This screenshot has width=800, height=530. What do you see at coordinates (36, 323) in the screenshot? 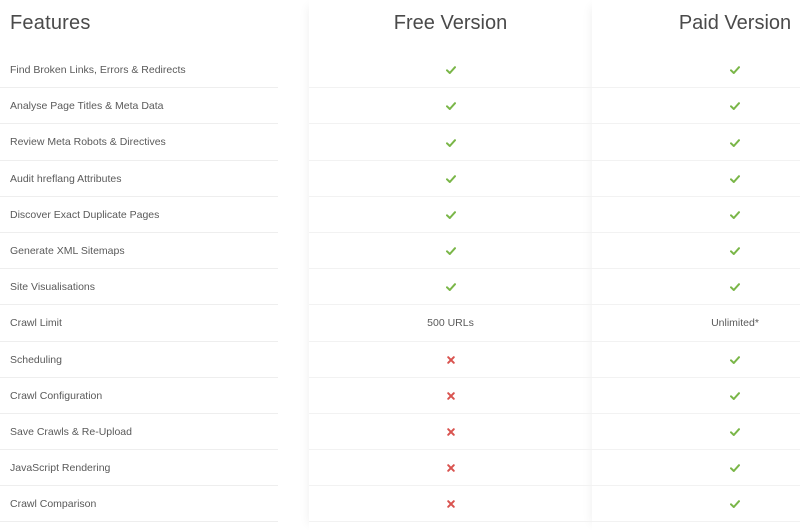
I see `feature-name: Crawl Limit` at bounding box center [36, 323].